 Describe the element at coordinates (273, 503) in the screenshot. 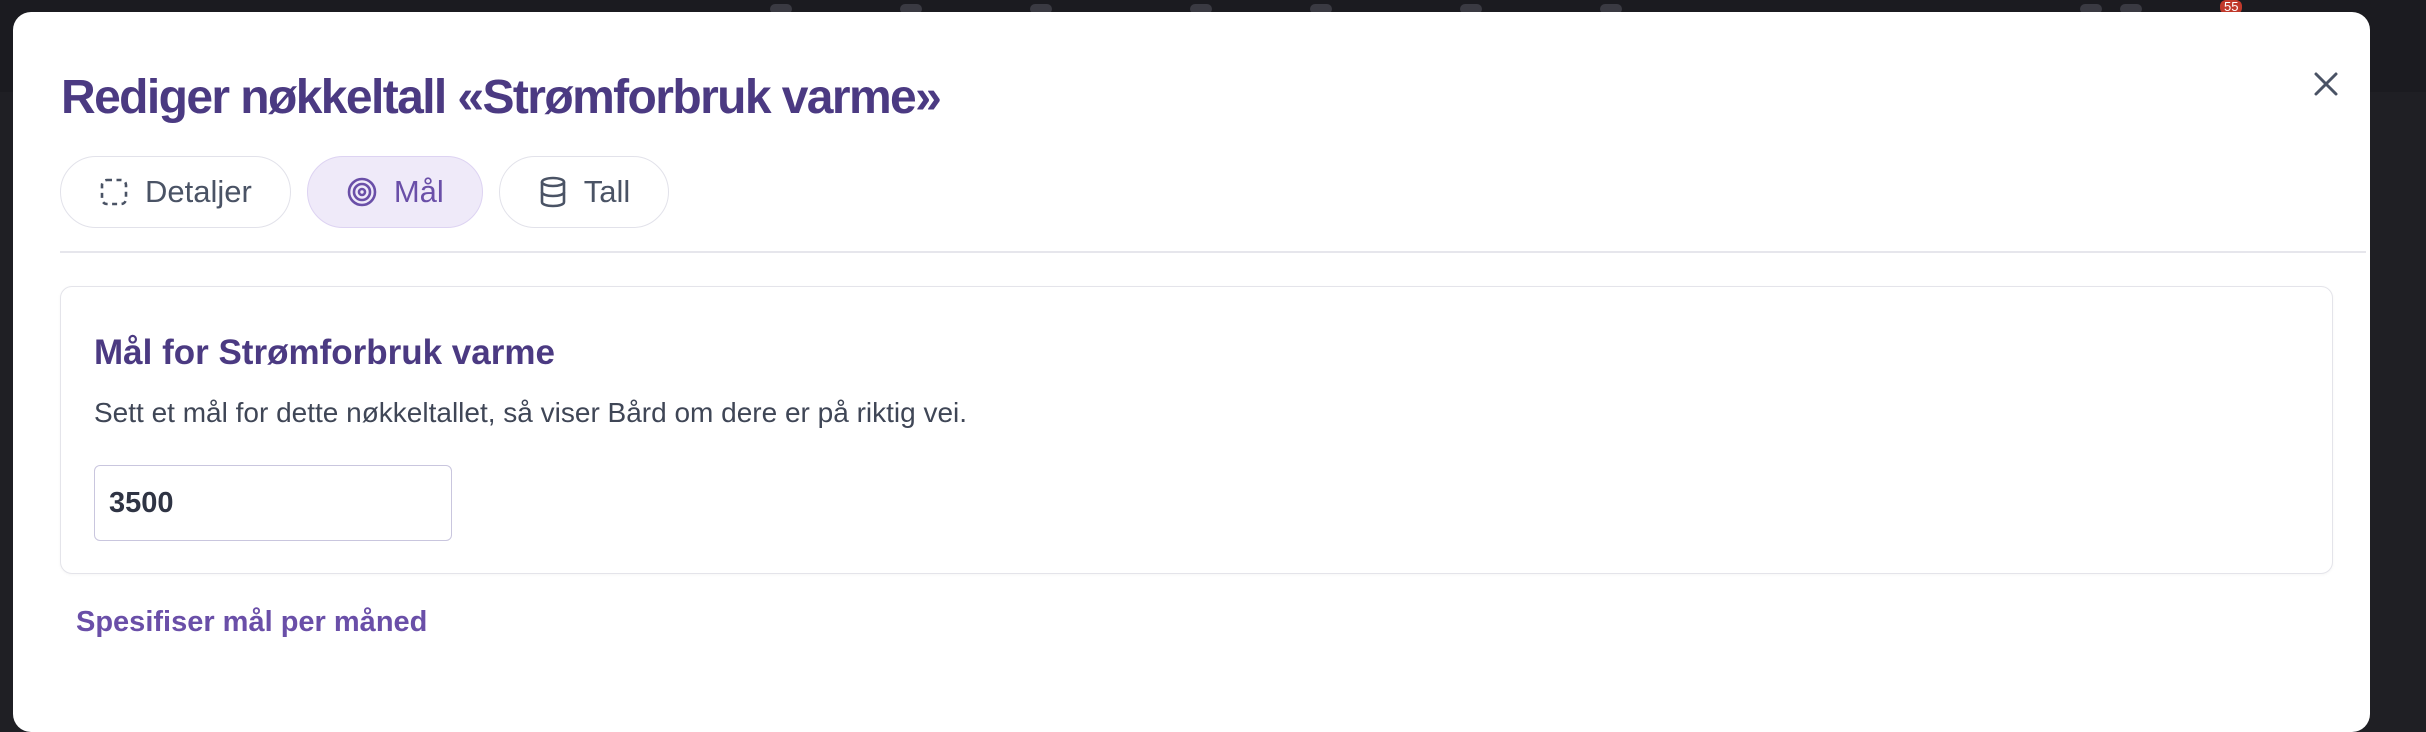

I see `goal-value-input` at that location.